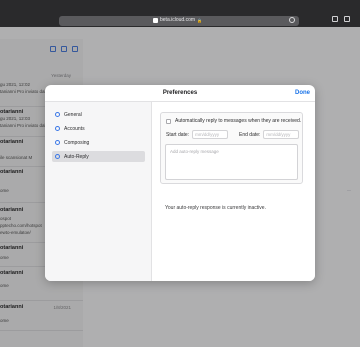 The image size is (360, 360). I want to click on done-button: Done, so click(302, 93).